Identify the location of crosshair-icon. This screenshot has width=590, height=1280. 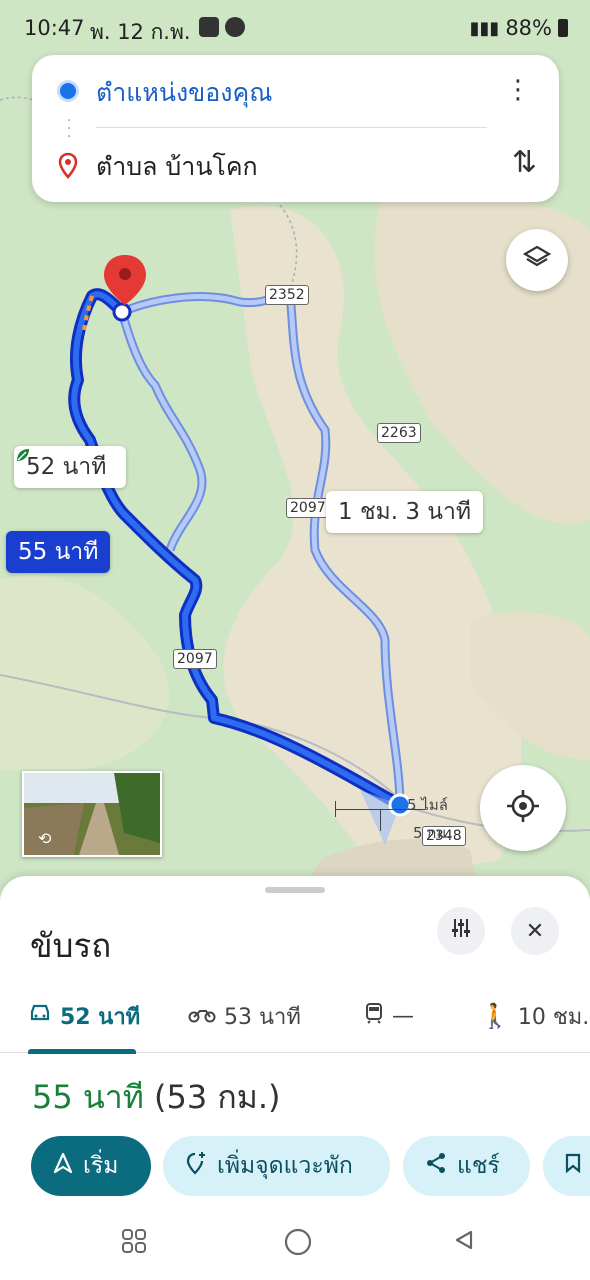
(523, 808).